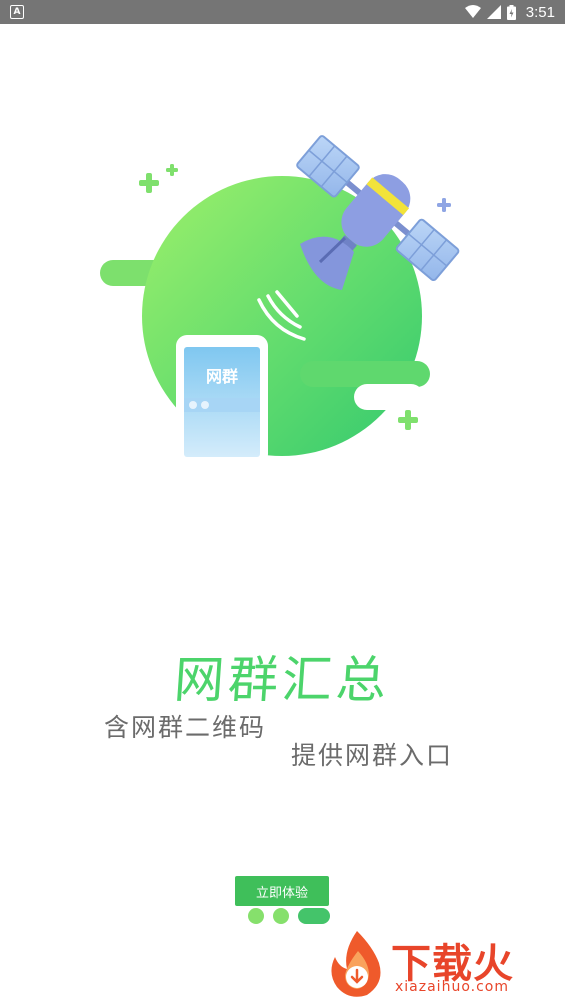  Describe the element at coordinates (372, 755) in the screenshot. I see `slogan-line-2: 提供网群入口` at that location.